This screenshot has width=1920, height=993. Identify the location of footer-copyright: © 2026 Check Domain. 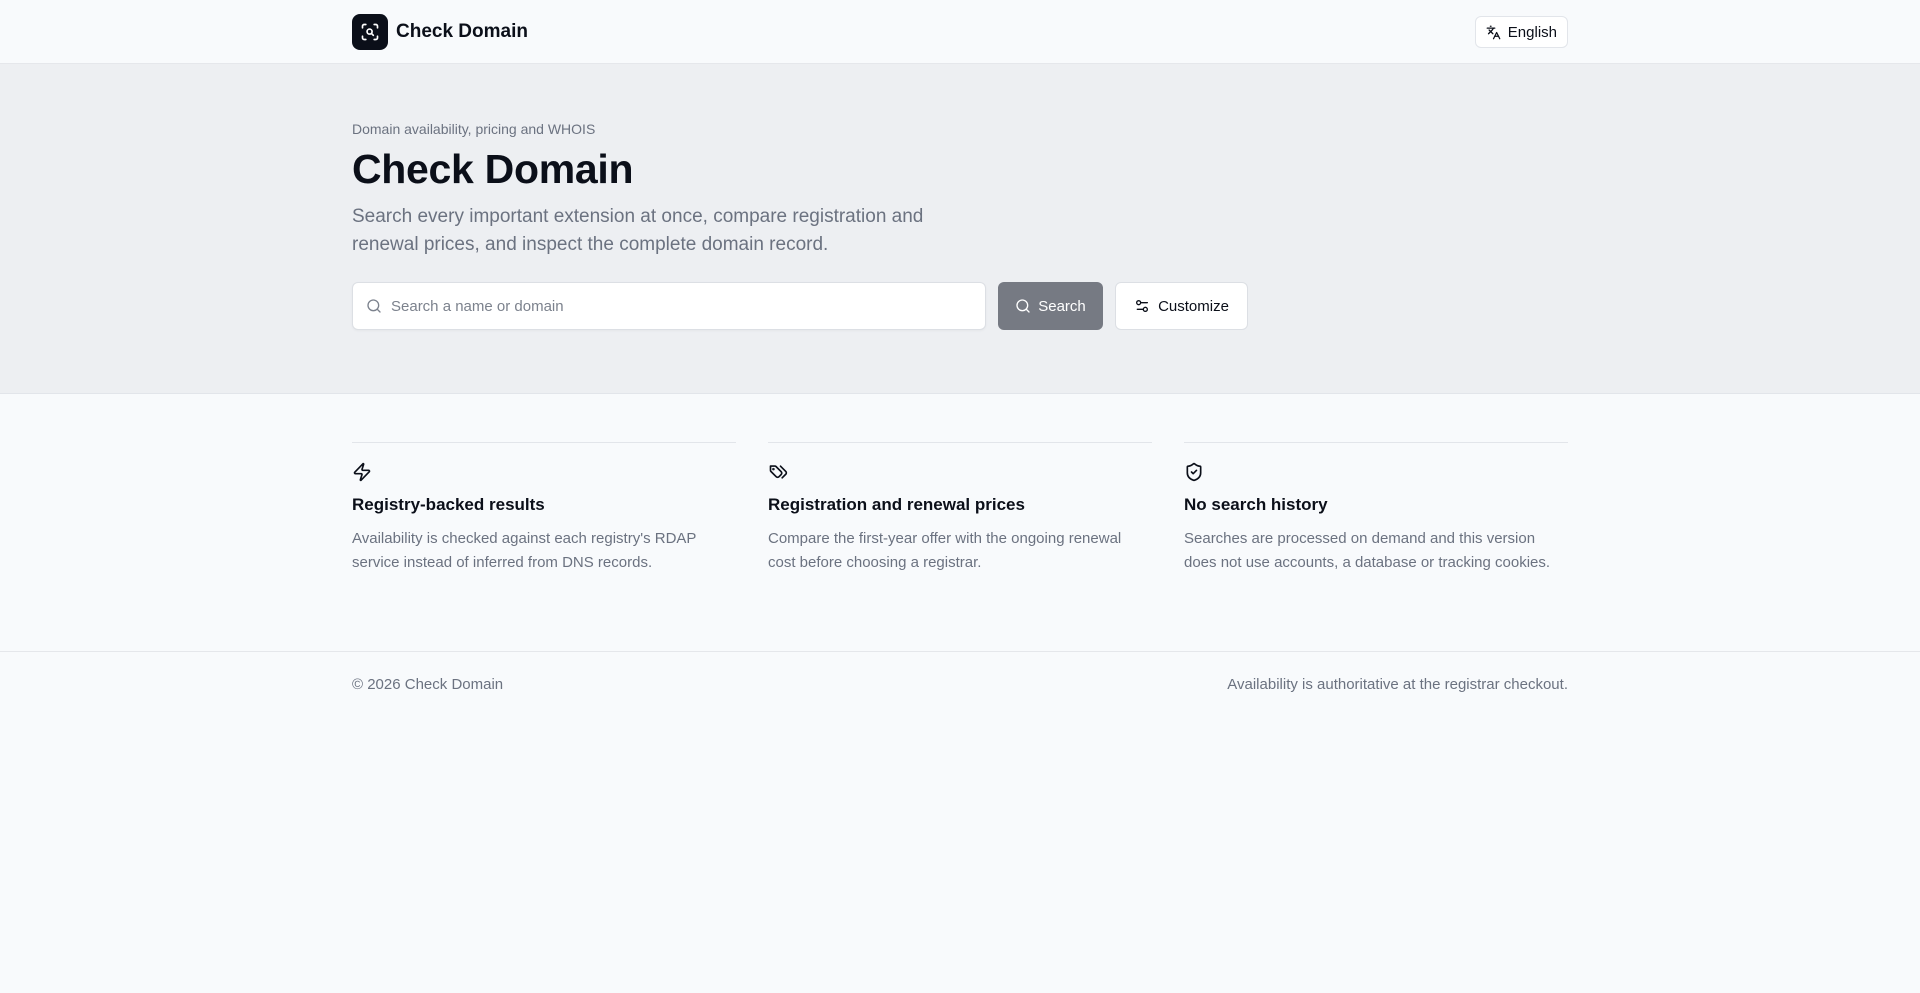
(428, 684).